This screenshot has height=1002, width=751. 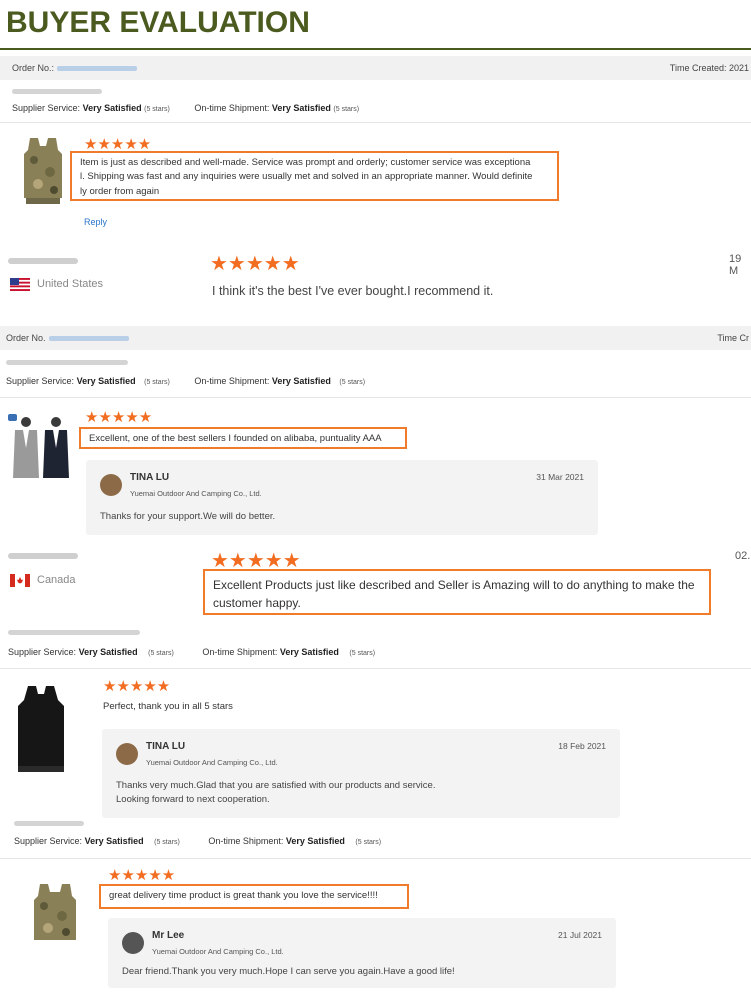 What do you see at coordinates (20, 580) in the screenshot?
I see `canada-flag-icon` at bounding box center [20, 580].